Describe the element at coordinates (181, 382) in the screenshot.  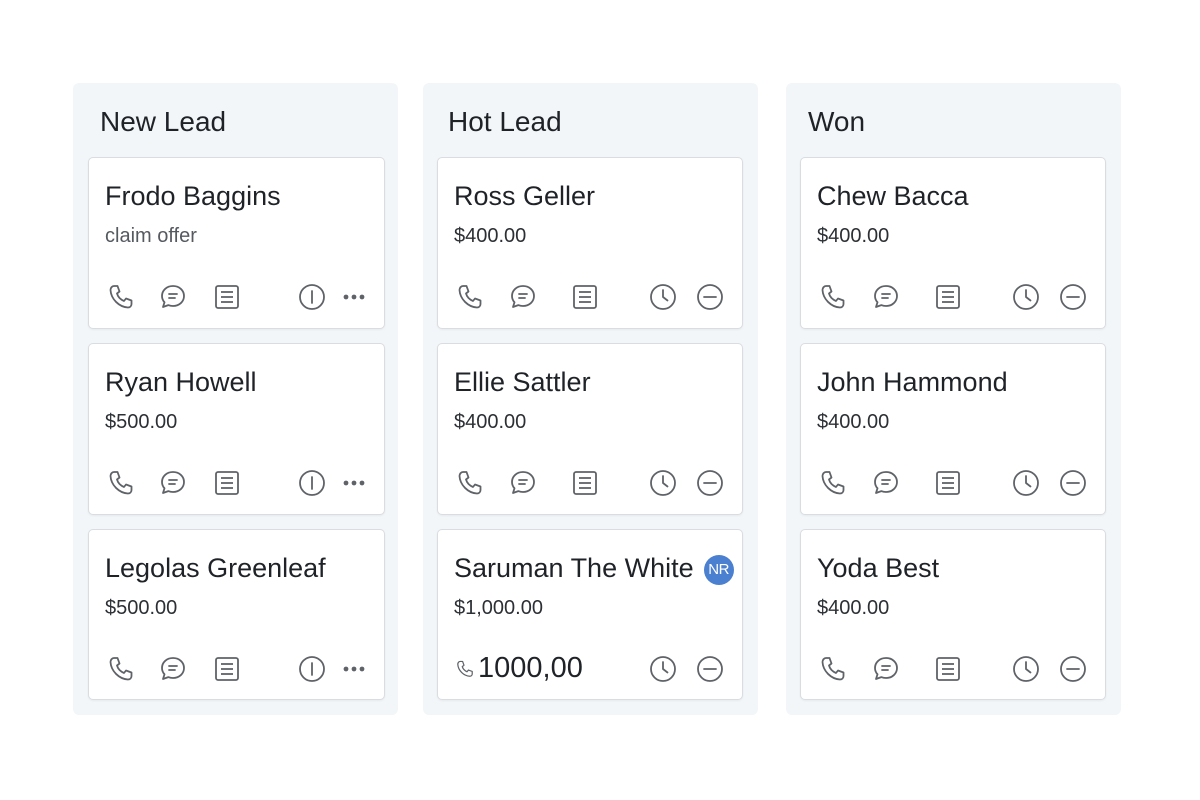
I see `card-name: Ryan Howell` at that location.